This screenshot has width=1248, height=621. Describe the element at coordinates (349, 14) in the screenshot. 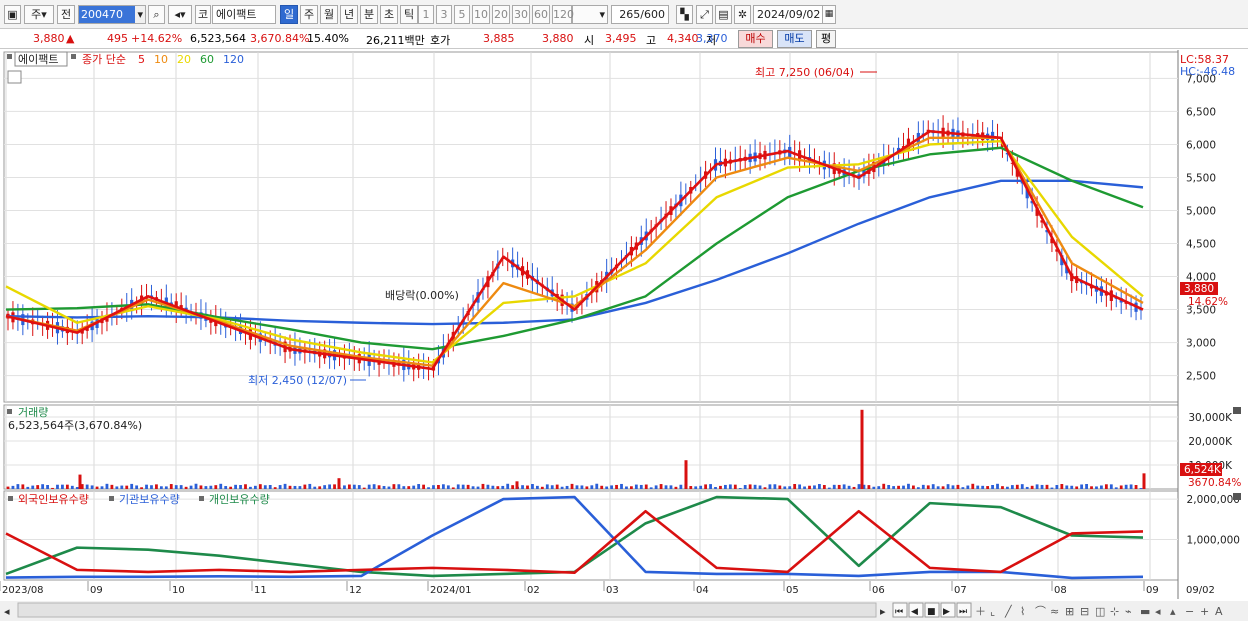

I see `period-tab-3: 년` at that location.